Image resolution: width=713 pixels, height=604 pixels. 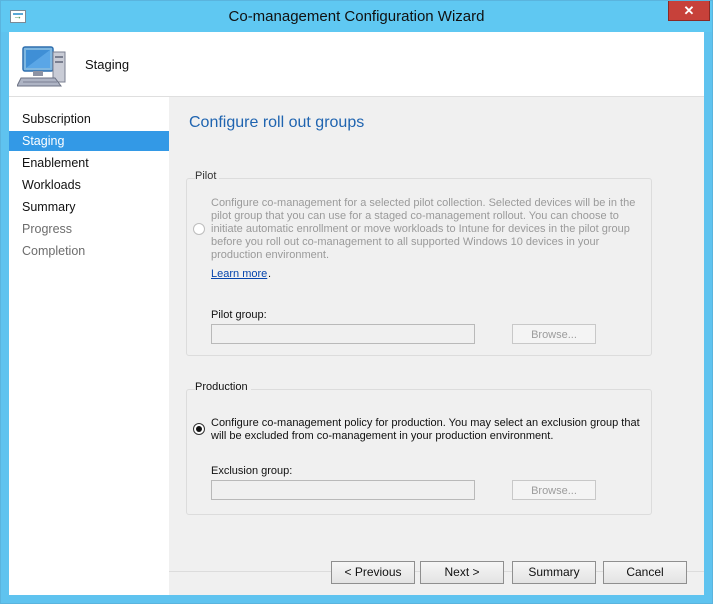 I want to click on pilot-group-field, so click(x=343, y=334).